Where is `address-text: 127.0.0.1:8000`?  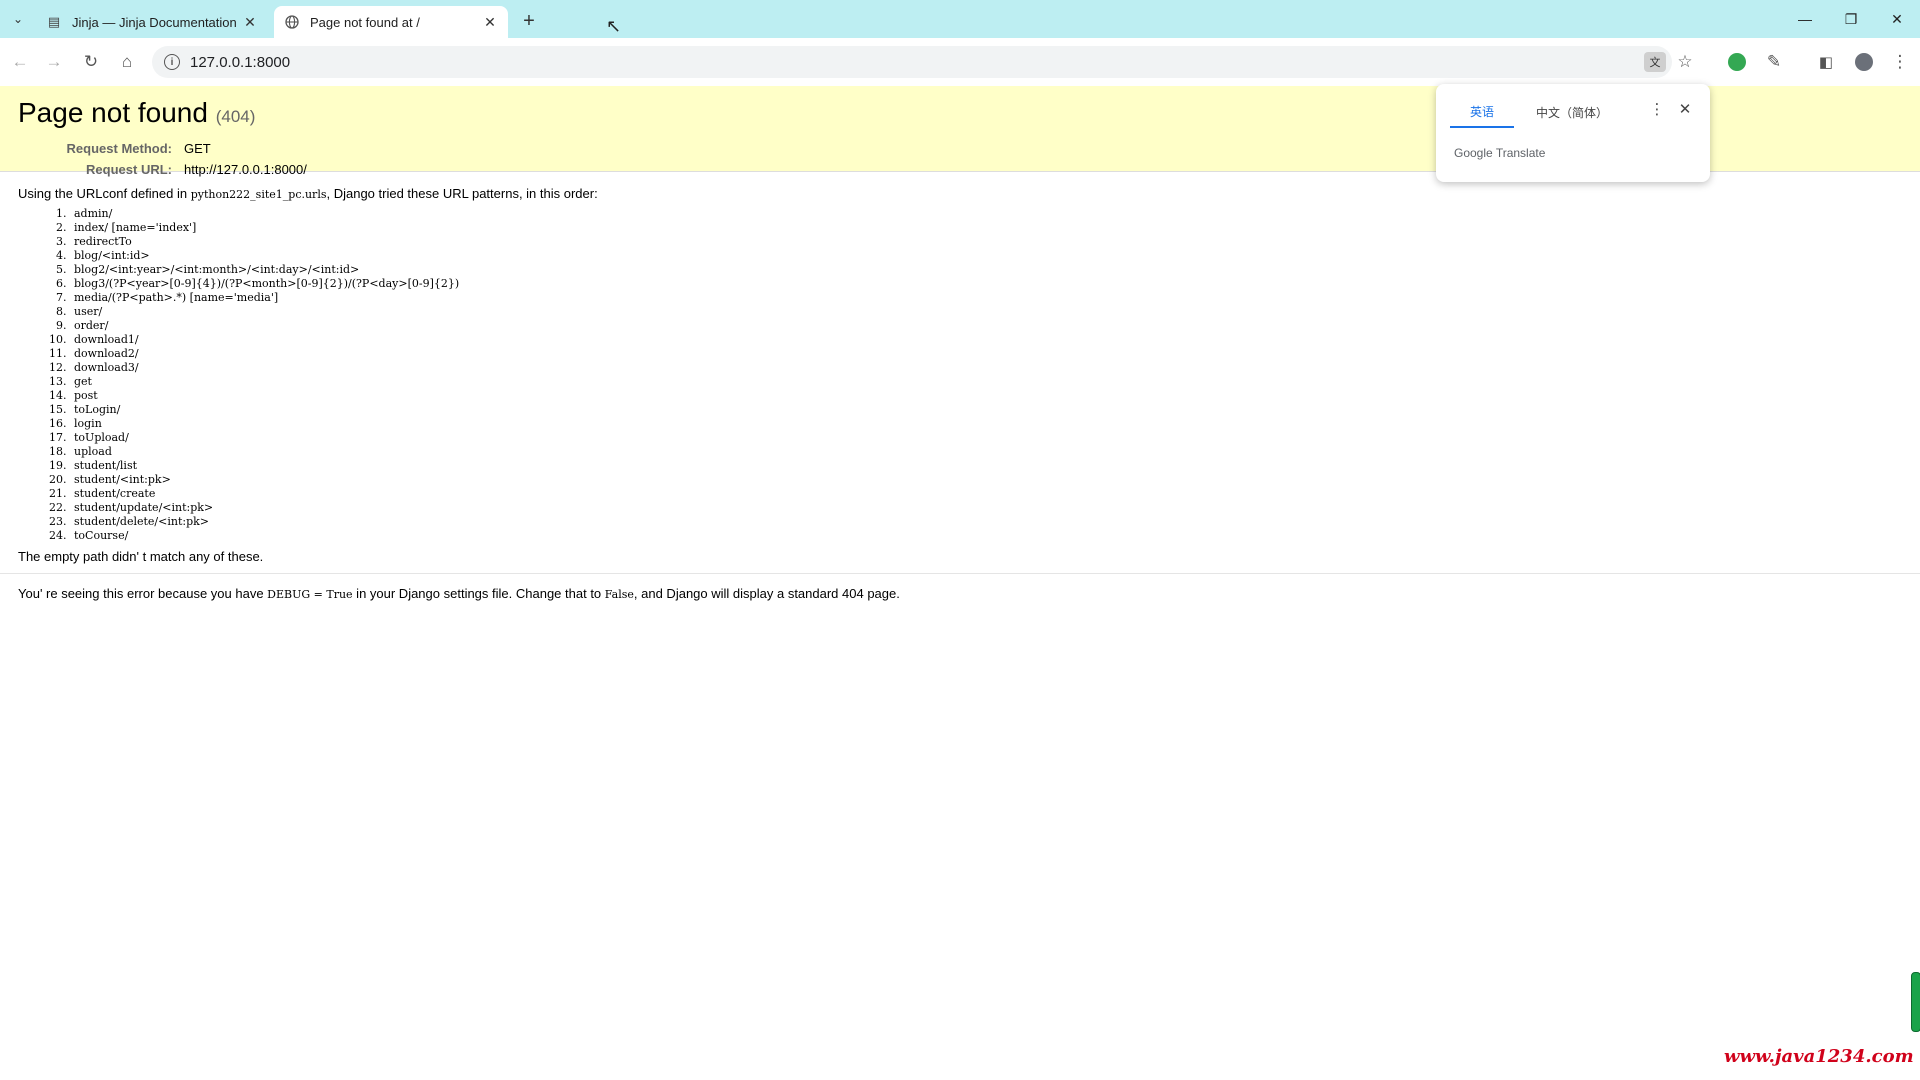 address-text: 127.0.0.1:8000 is located at coordinates (240, 62).